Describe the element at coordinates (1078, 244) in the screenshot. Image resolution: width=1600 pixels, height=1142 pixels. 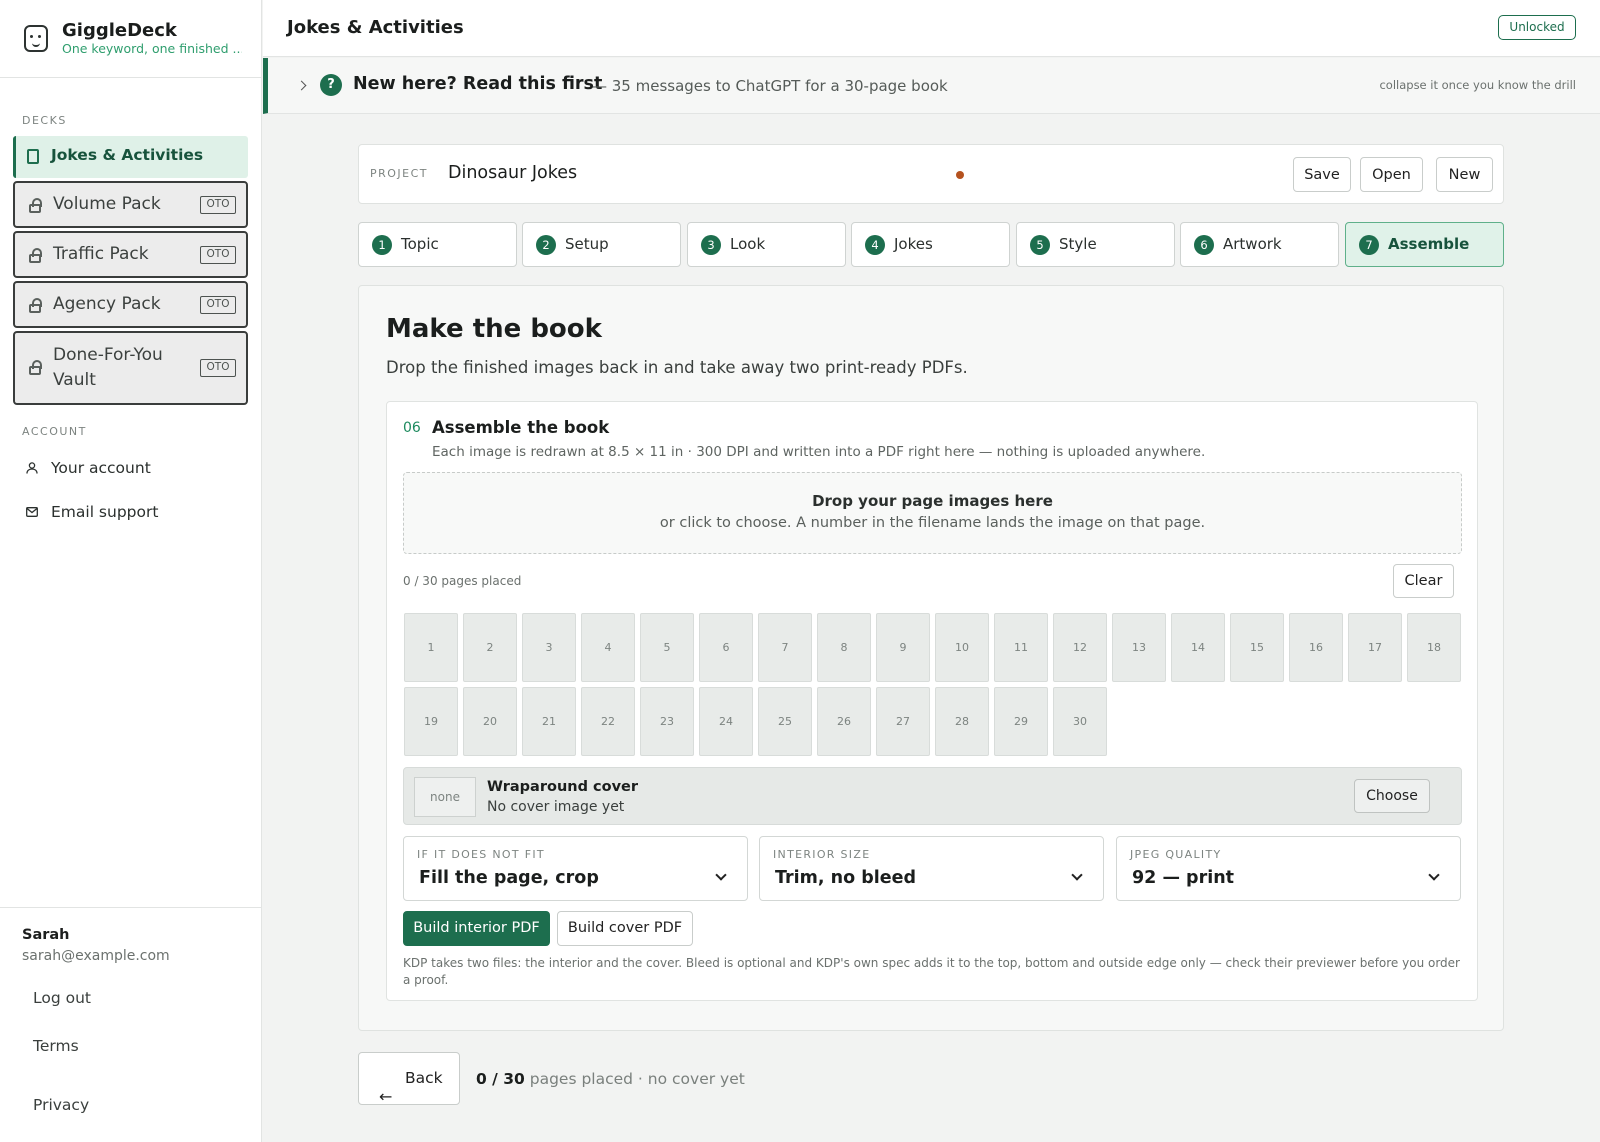
I see `step-label: Style` at that location.